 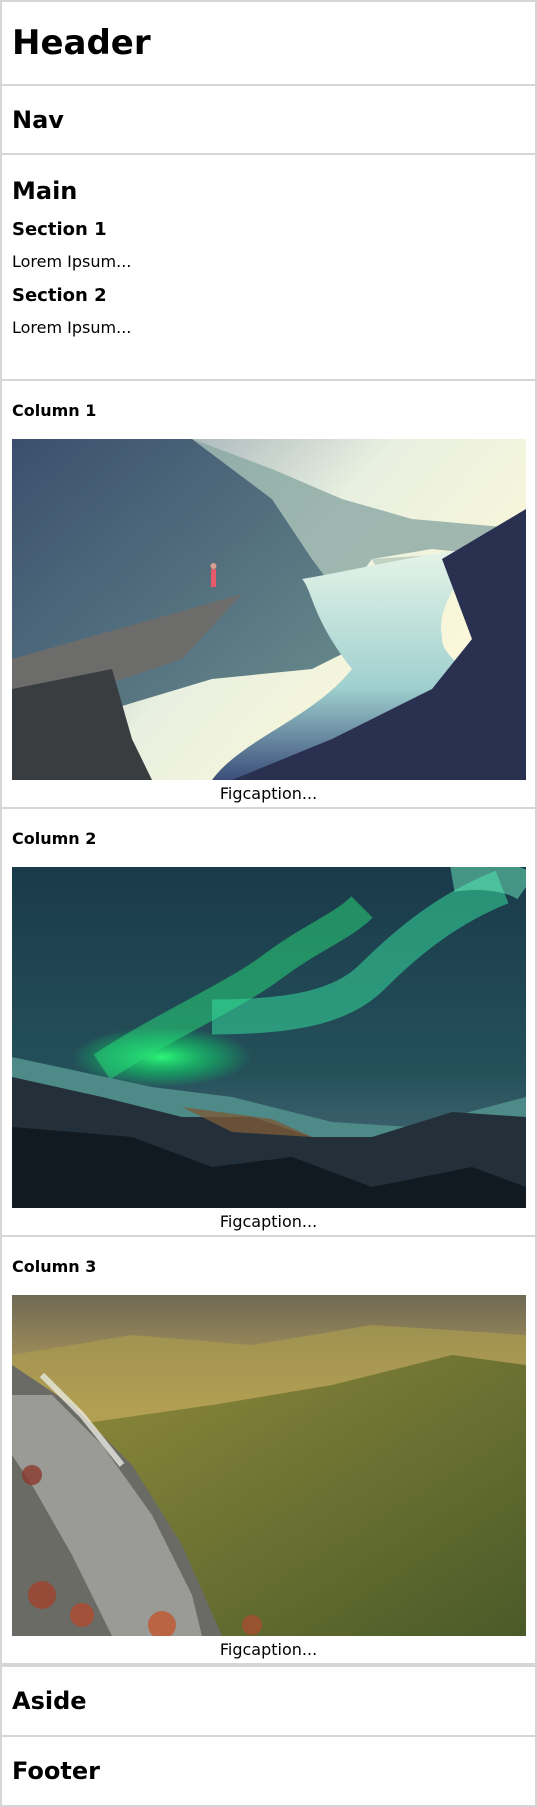 What do you see at coordinates (45, 191) in the screenshot?
I see `main-title: Main` at bounding box center [45, 191].